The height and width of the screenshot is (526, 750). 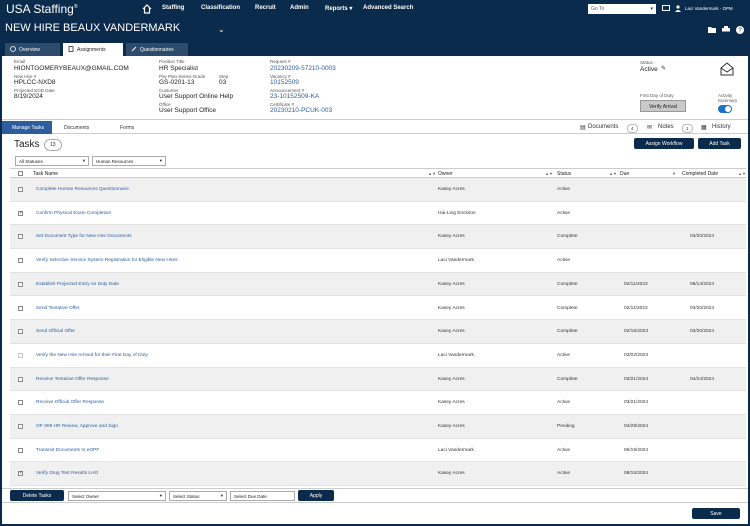 I want to click on documents-icon: ▤, so click(x=583, y=127).